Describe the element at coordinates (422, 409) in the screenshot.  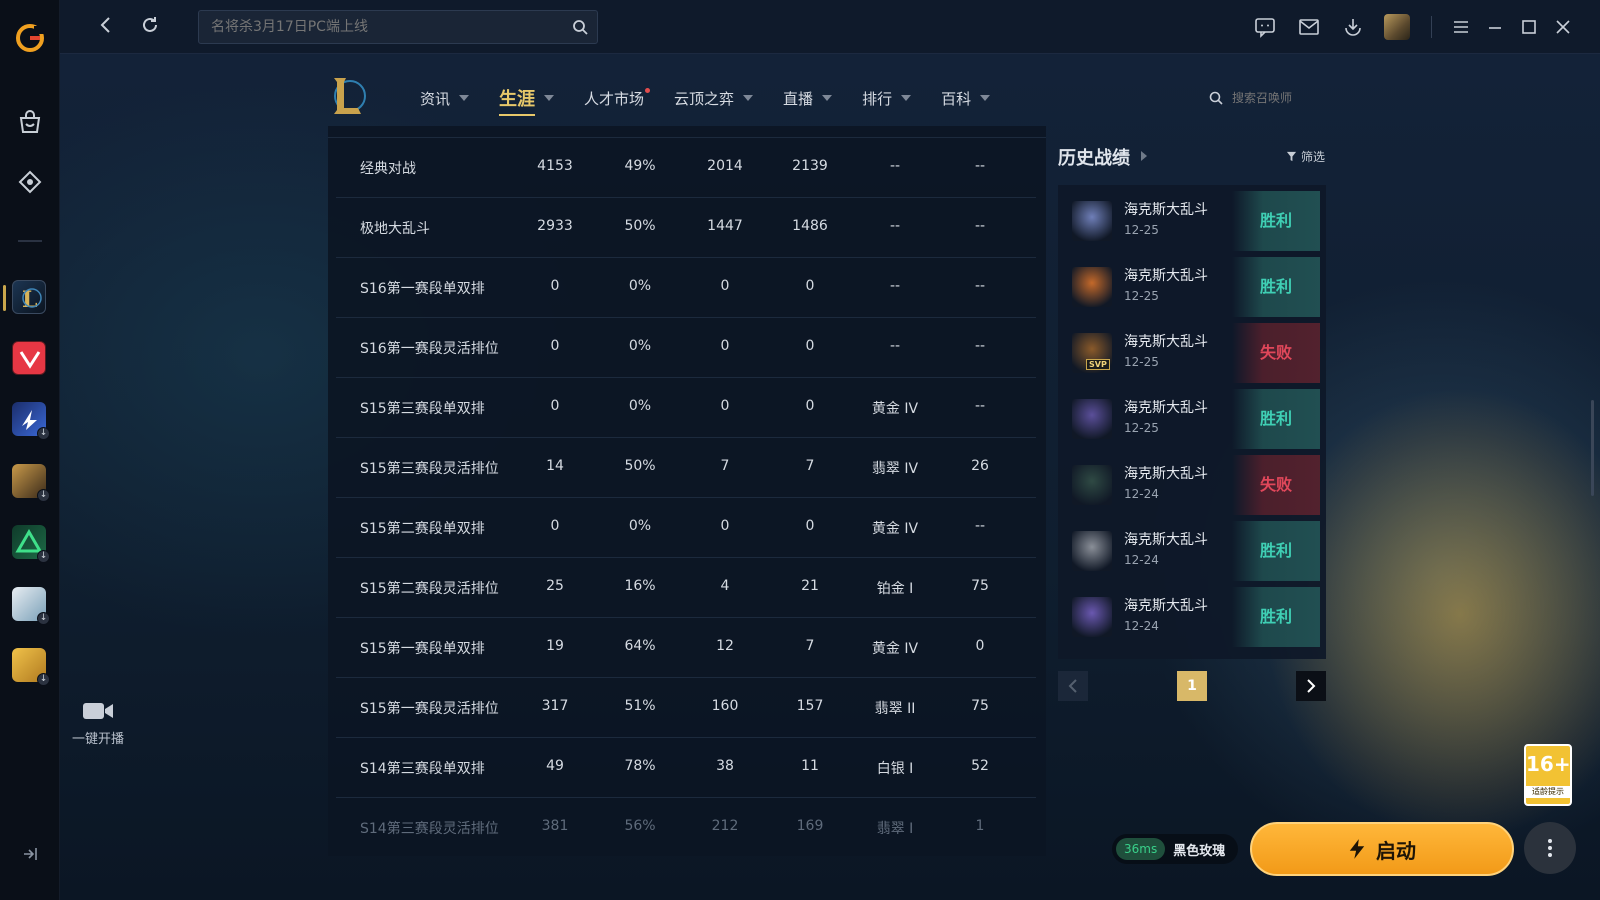
I see `cell-mode: S15第三赛段单双排` at that location.